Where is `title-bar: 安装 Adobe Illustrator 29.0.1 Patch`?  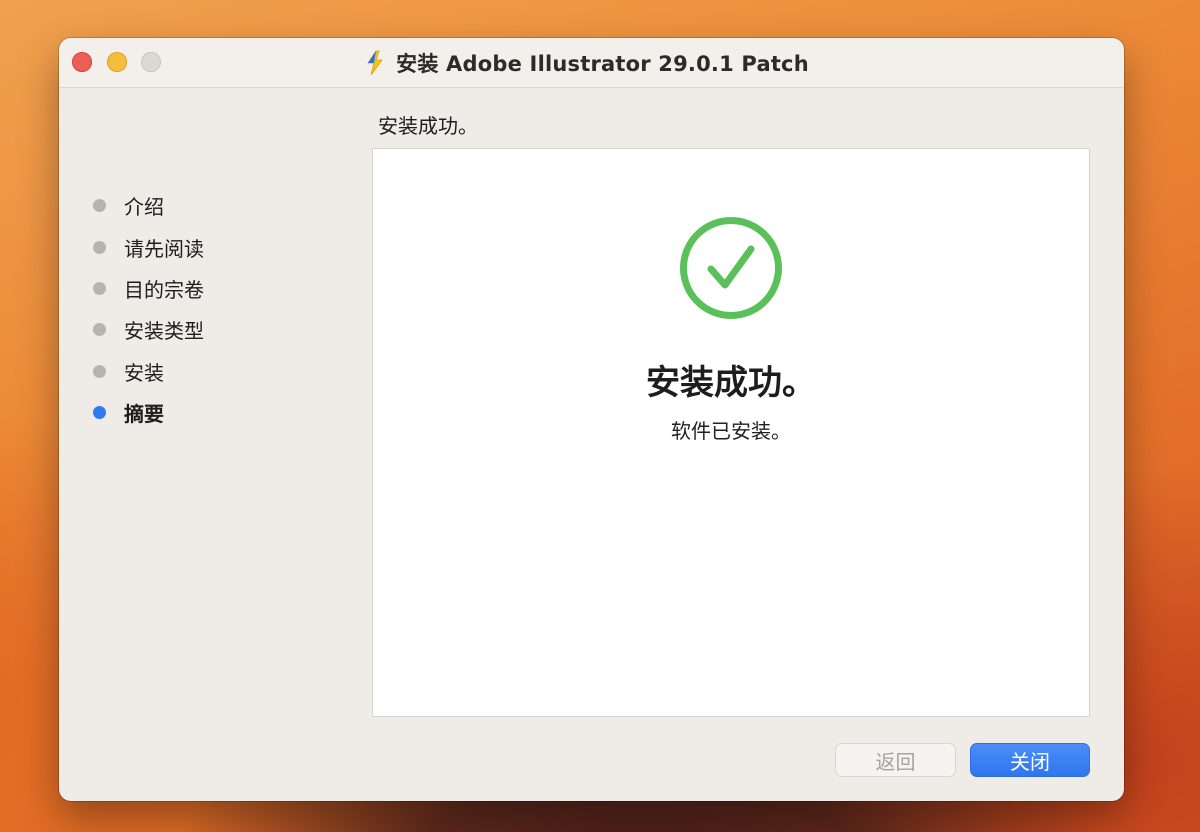
title-bar: 安装 Adobe Illustrator 29.0.1 Patch is located at coordinates (591, 63).